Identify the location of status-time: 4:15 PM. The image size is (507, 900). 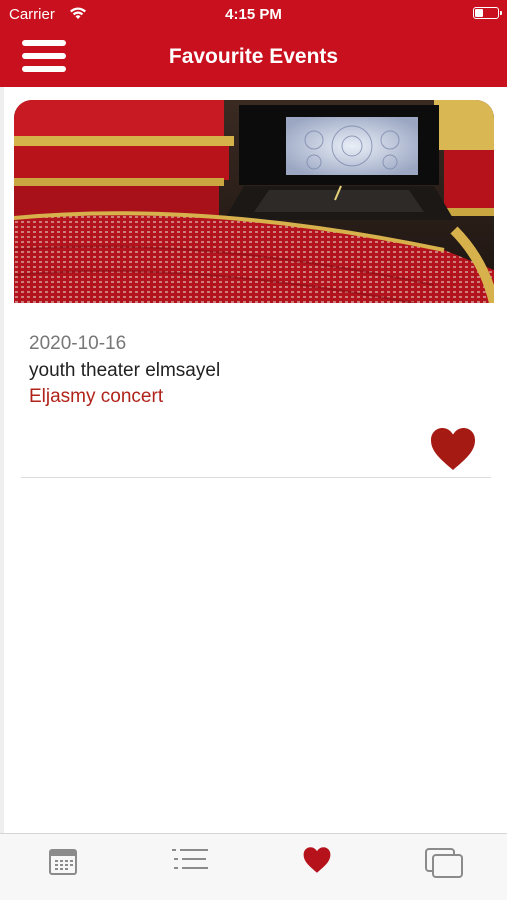
(253, 14).